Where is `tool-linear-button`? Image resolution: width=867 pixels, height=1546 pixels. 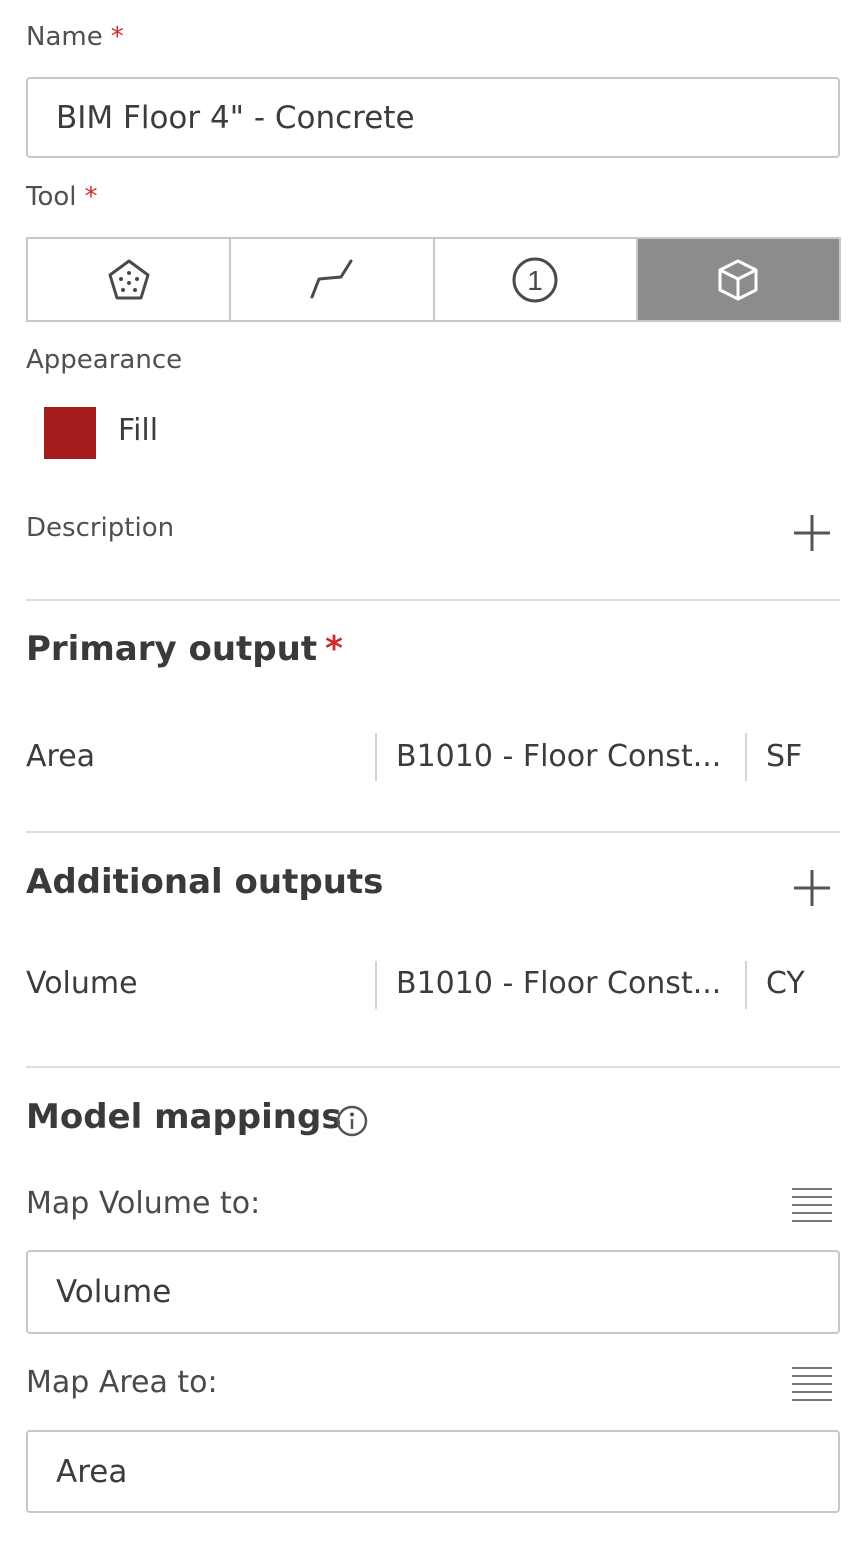 tool-linear-button is located at coordinates (333, 279).